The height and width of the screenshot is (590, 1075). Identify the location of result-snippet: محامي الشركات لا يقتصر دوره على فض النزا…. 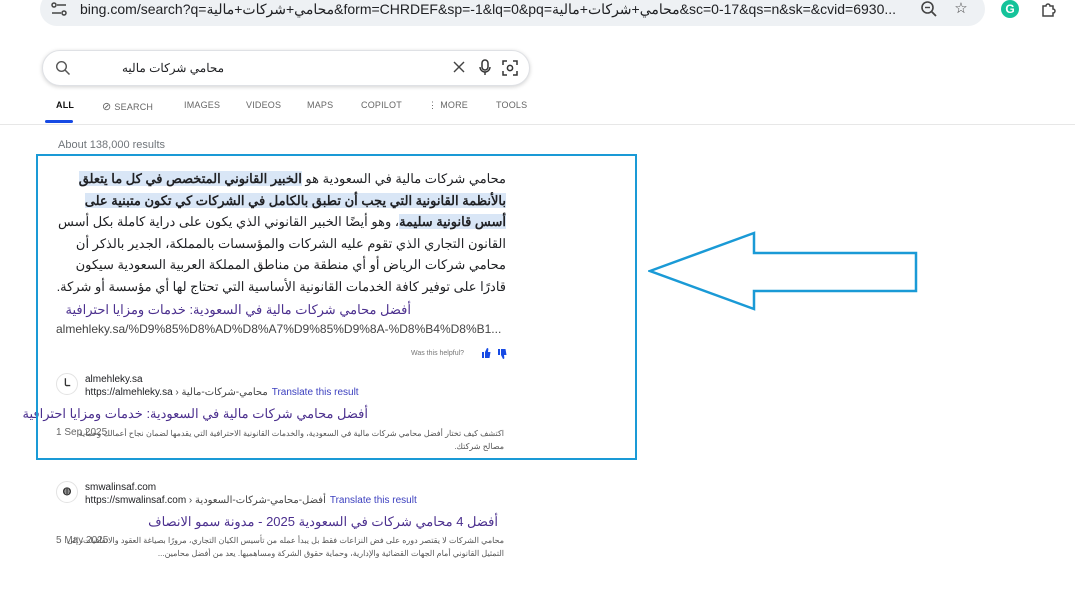
(285, 547).